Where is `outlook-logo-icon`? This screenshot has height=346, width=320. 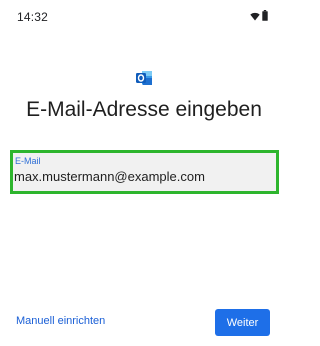
outlook-logo-icon is located at coordinates (144, 78).